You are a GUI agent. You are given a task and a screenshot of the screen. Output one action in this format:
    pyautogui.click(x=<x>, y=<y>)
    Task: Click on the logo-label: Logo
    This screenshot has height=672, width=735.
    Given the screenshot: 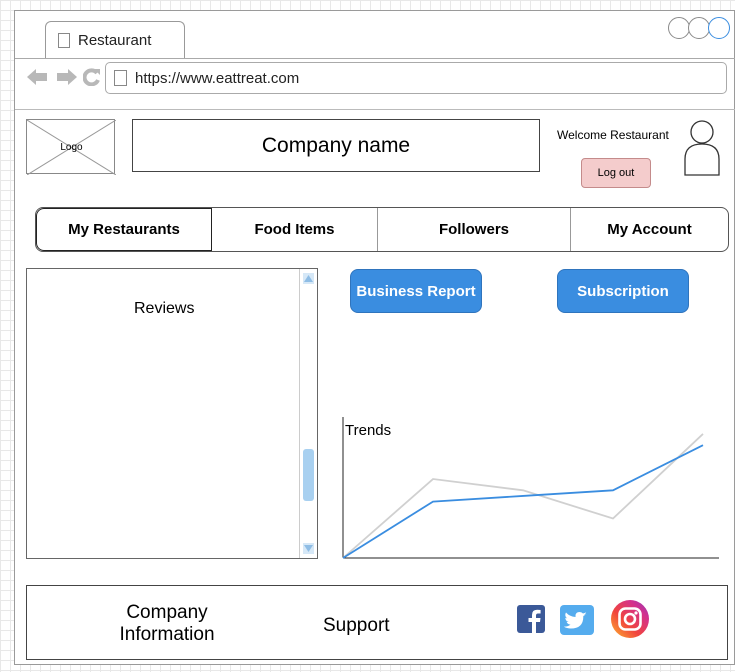 What is the action you would take?
    pyautogui.click(x=71, y=147)
    